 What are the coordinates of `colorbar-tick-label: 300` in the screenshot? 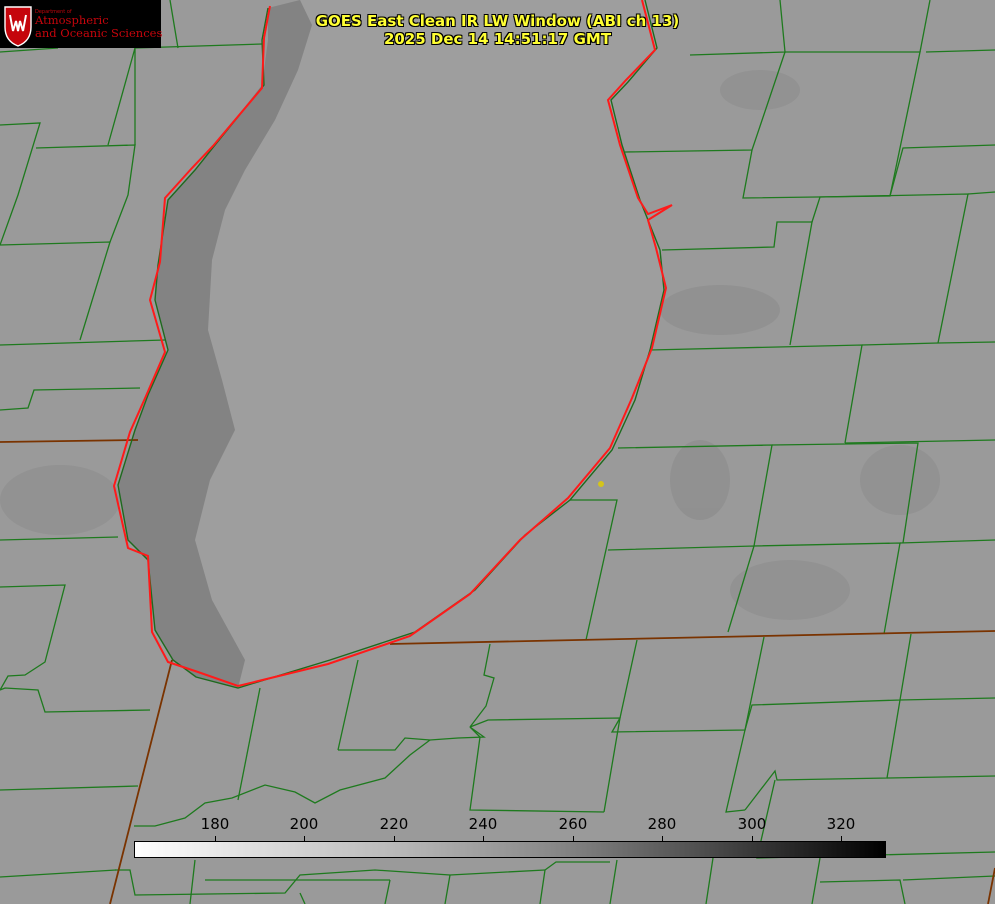 It's located at (752, 824).